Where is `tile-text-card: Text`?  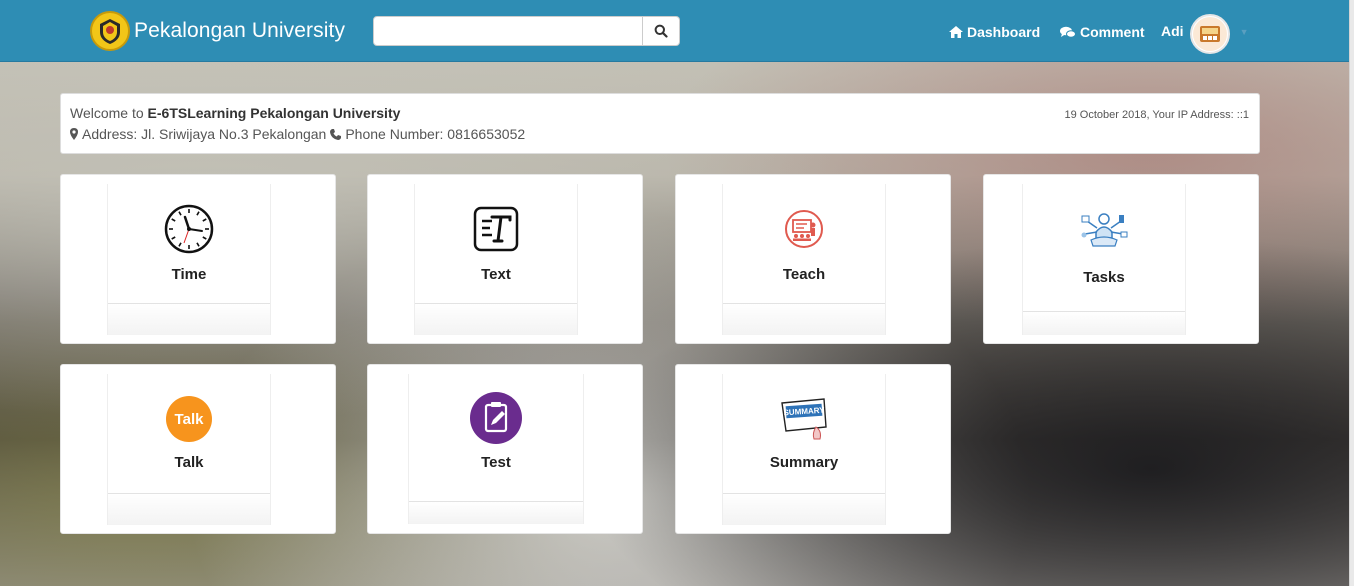 tile-text-card: Text is located at coordinates (496, 259).